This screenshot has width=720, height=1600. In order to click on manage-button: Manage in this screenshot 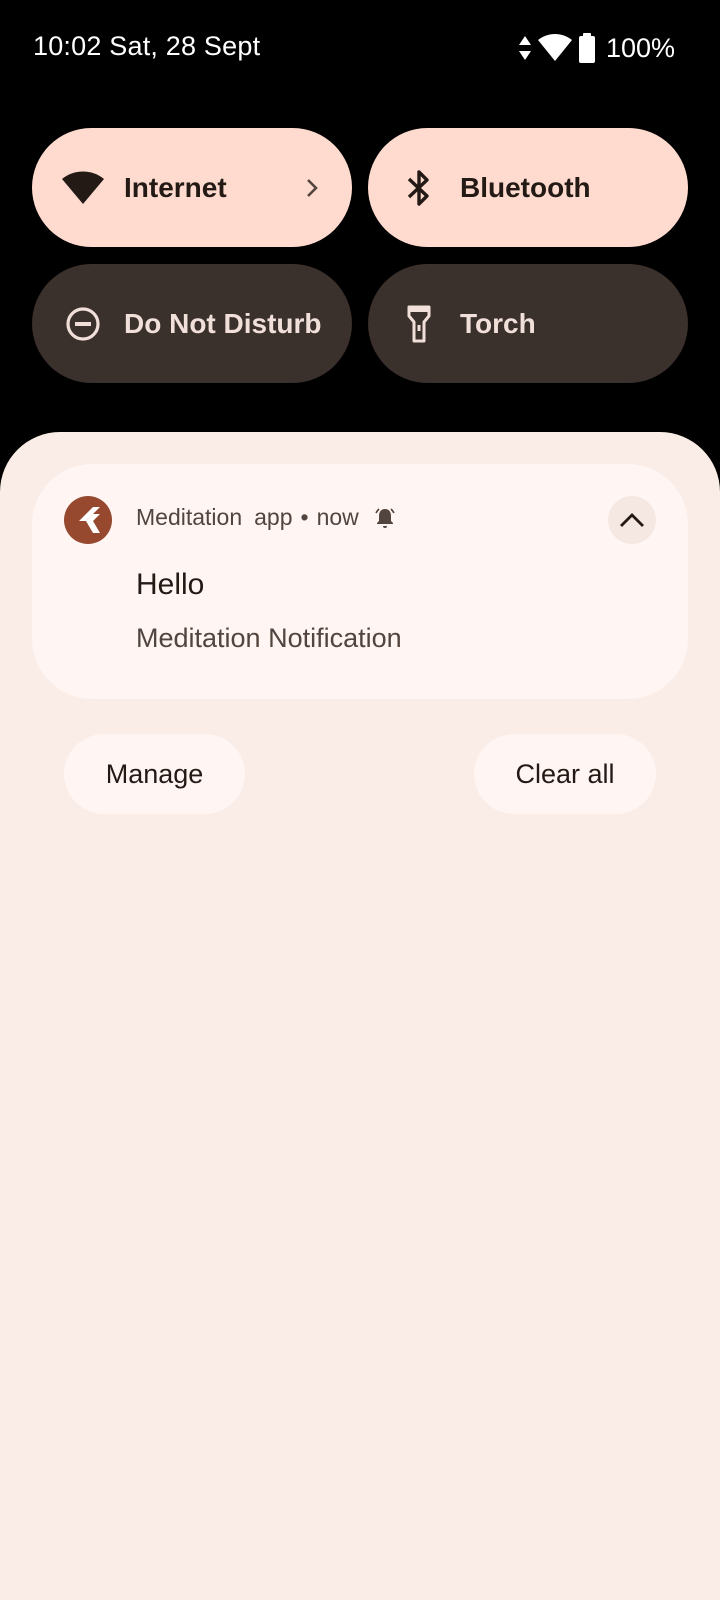, I will do `click(154, 774)`.